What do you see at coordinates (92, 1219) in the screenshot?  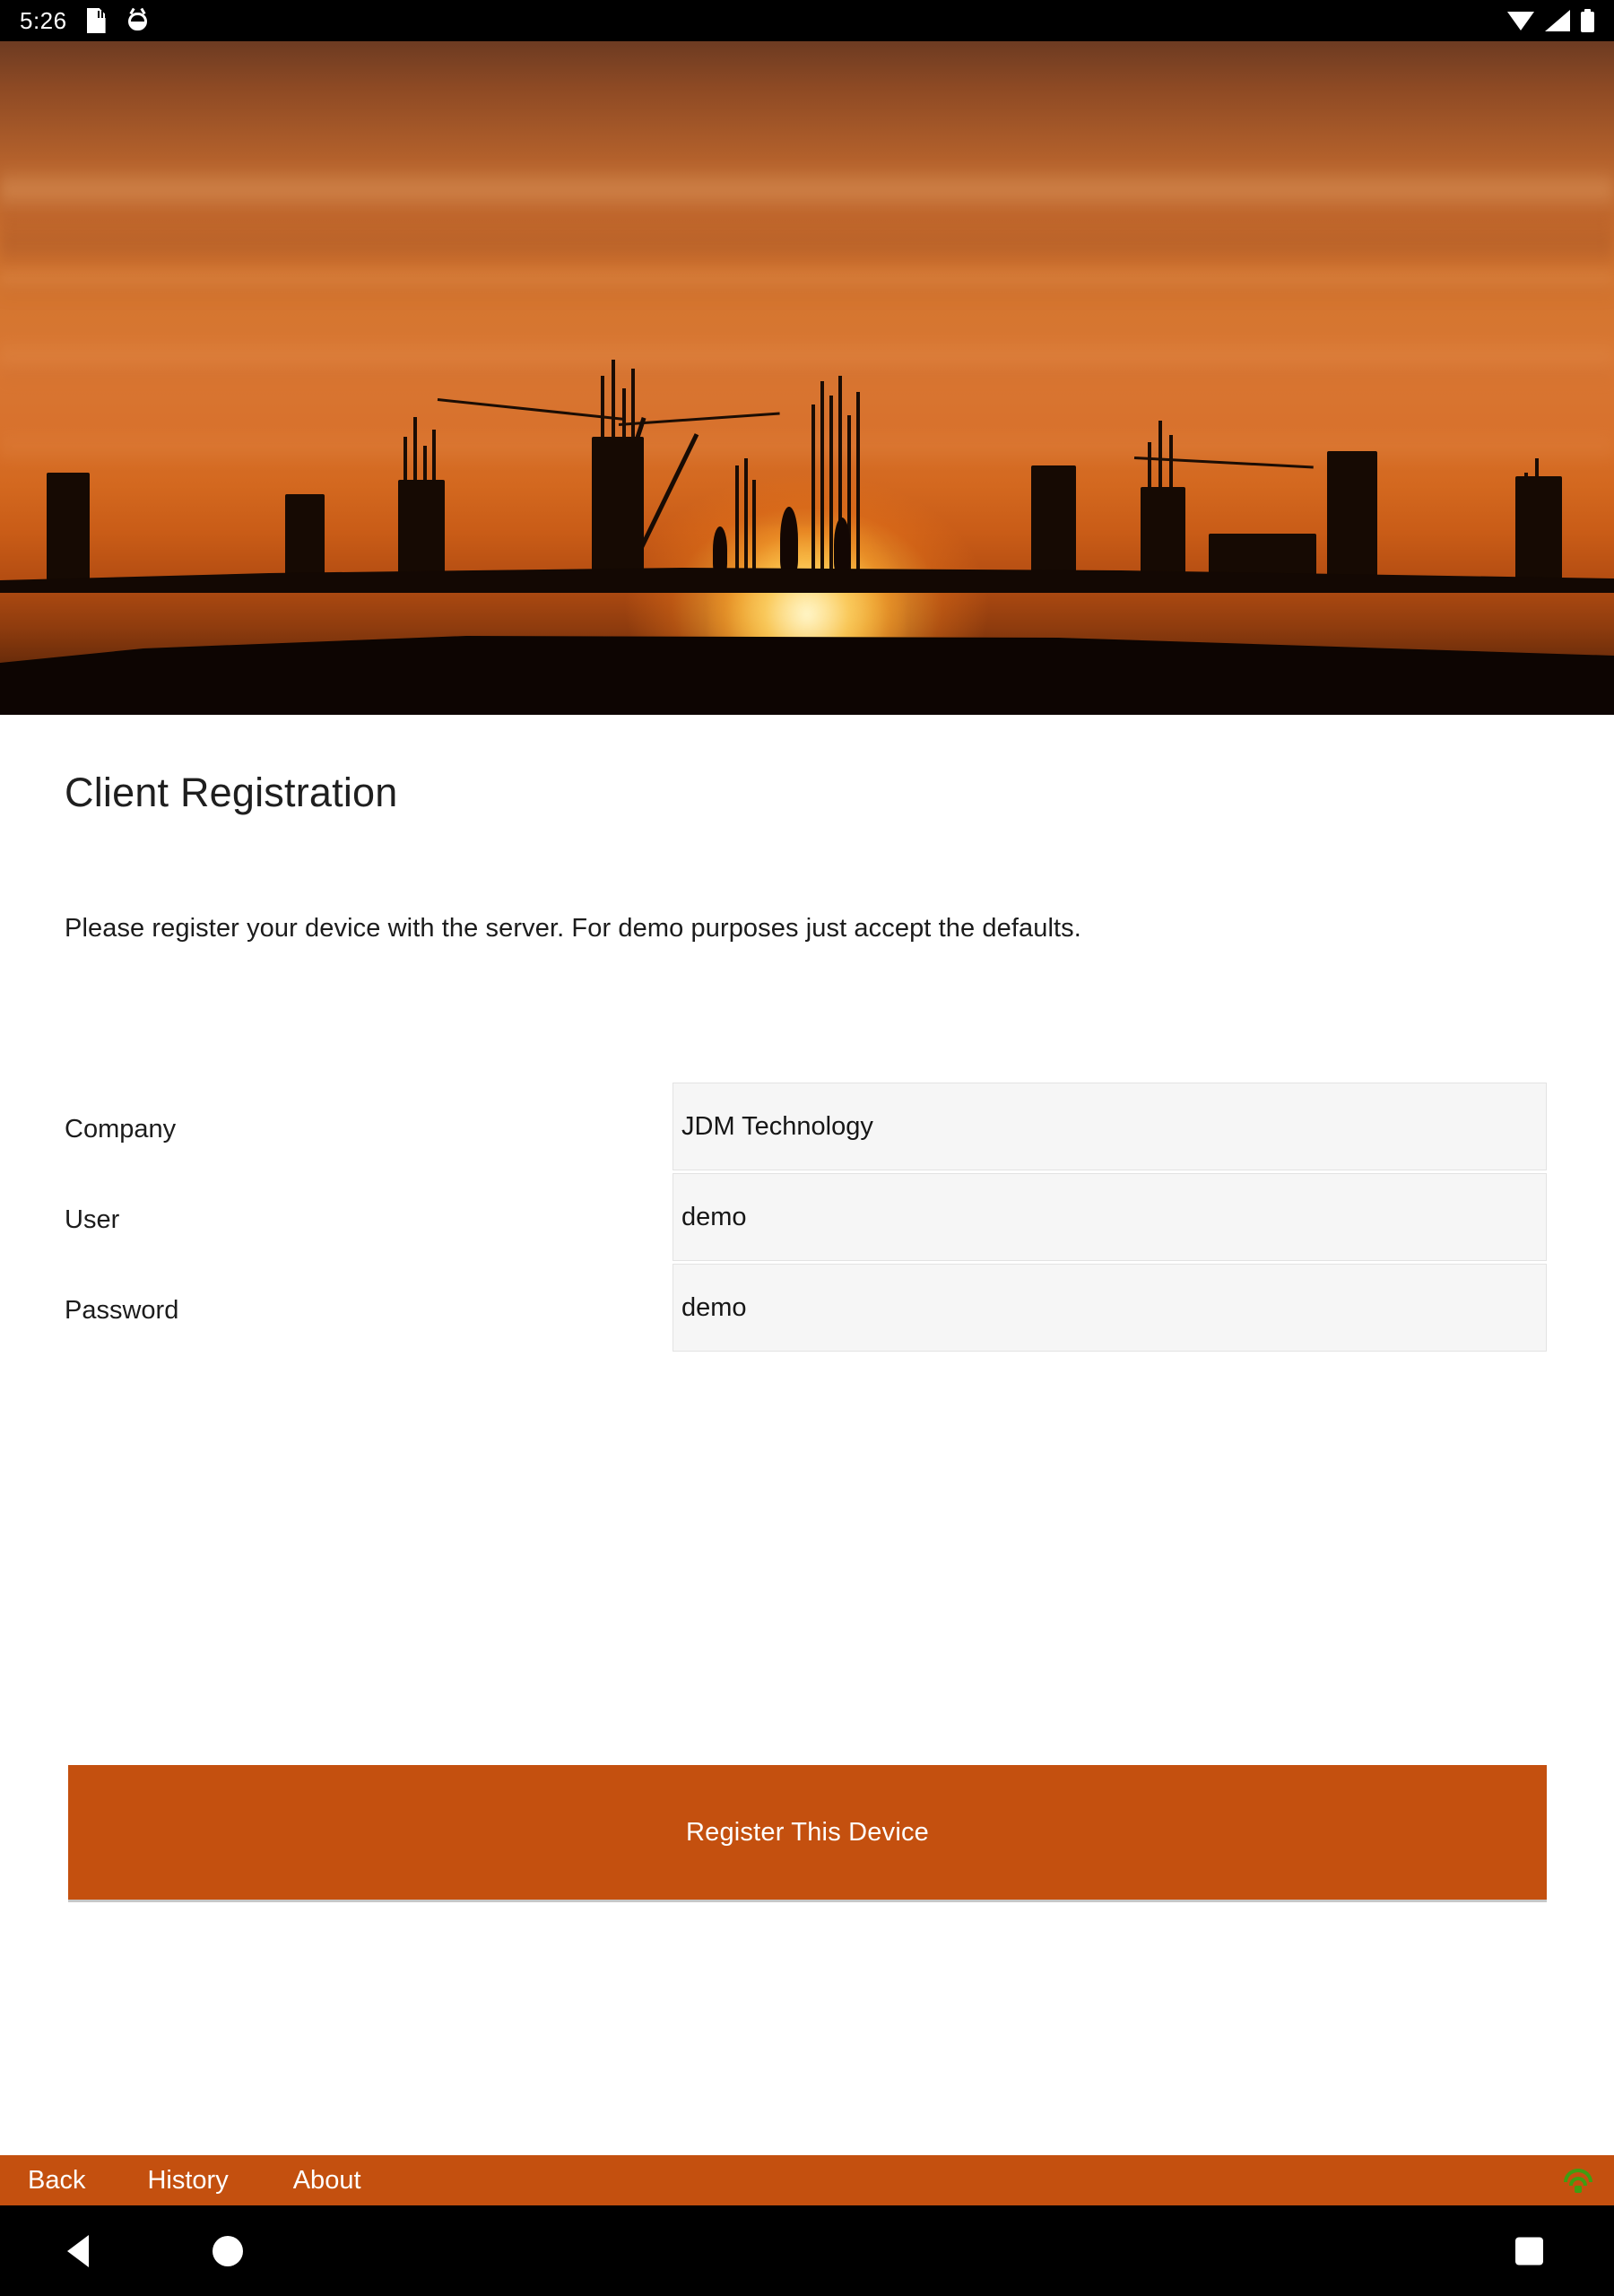 I see `user-label: User` at bounding box center [92, 1219].